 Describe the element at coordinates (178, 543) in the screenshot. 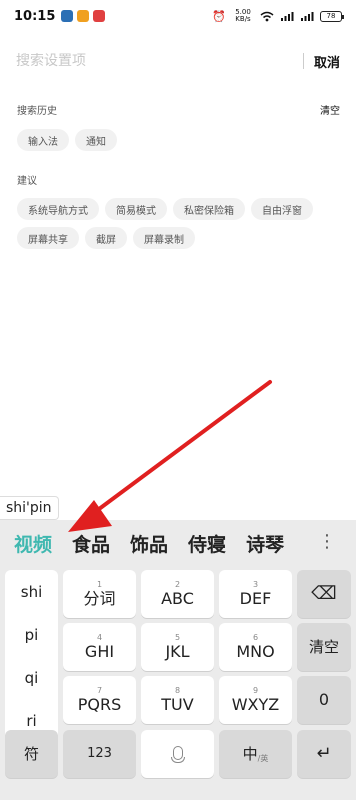

I see `candidate-bar: 视频 食品 饰品 侍寝 诗琴` at that location.